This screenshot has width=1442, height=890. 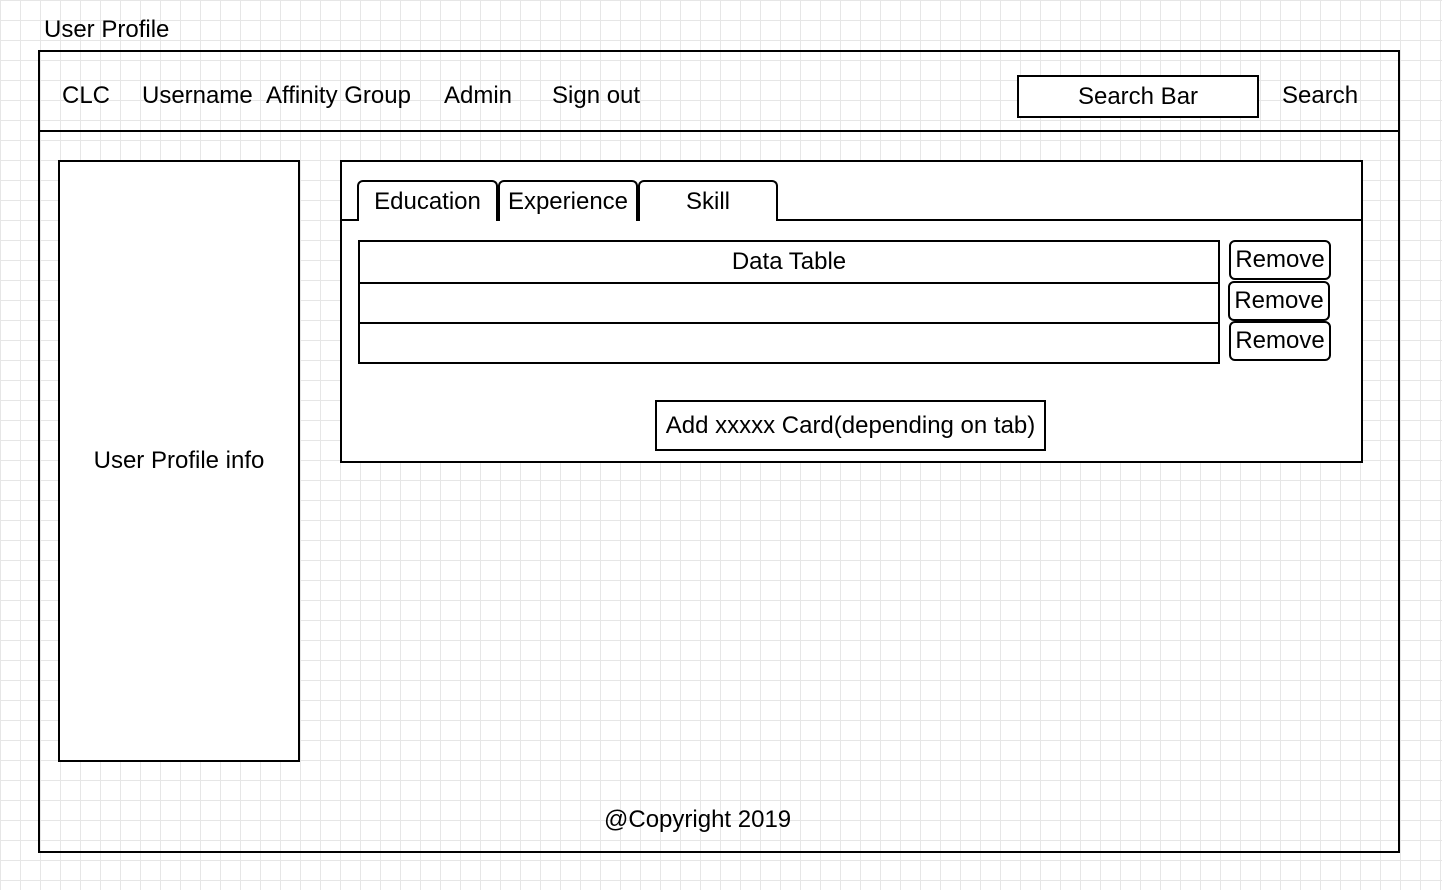 I want to click on table-row-text: Data Table, so click(x=789, y=261).